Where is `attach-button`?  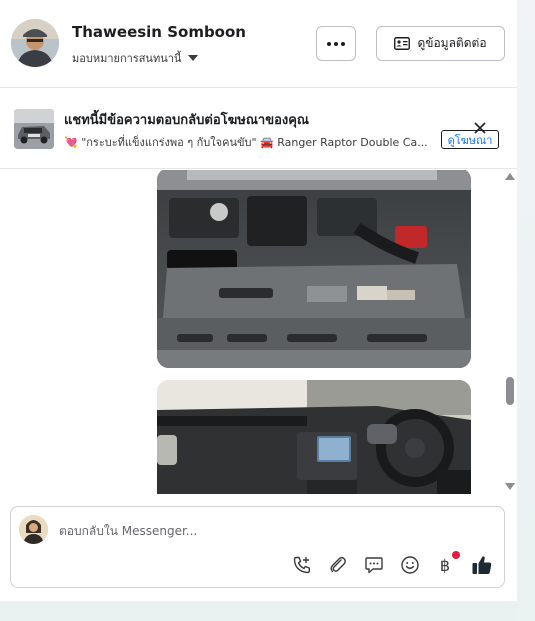 attach-button is located at coordinates (338, 565).